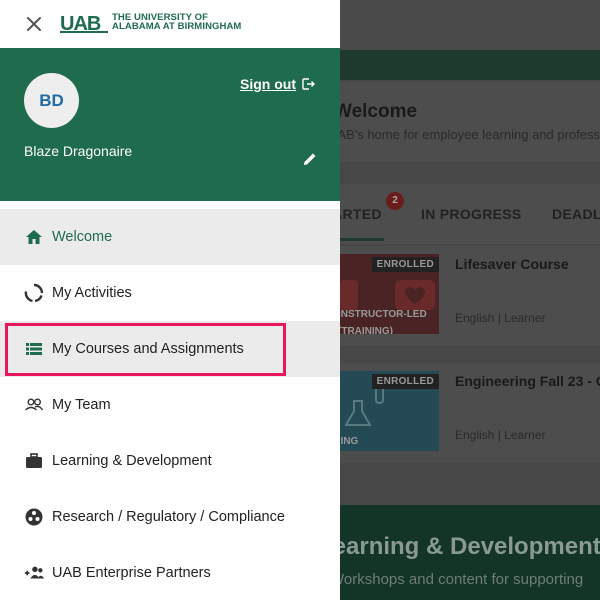 This screenshot has height=600, width=600. I want to click on bg-welcome-title: Welcome, so click(379, 111).